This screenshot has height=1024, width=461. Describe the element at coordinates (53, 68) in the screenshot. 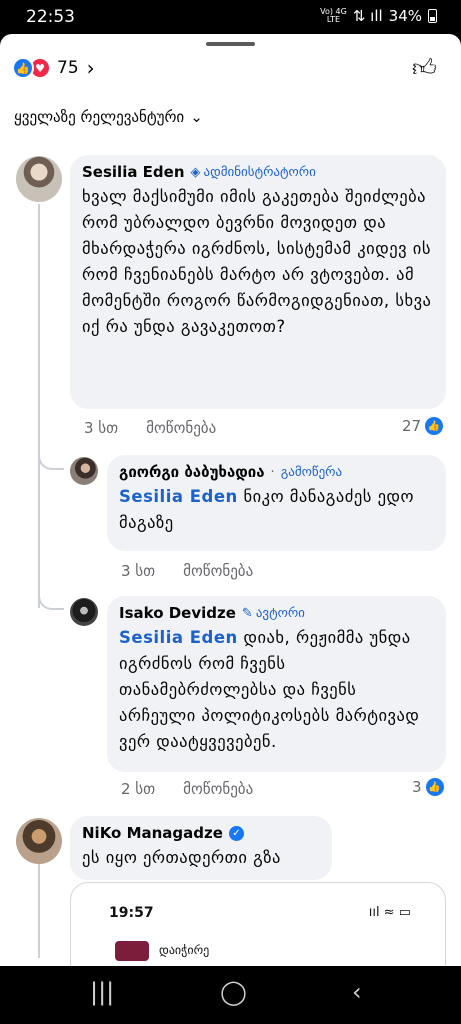

I see `reactions-summary: 👍 ♥ 75 ›` at that location.